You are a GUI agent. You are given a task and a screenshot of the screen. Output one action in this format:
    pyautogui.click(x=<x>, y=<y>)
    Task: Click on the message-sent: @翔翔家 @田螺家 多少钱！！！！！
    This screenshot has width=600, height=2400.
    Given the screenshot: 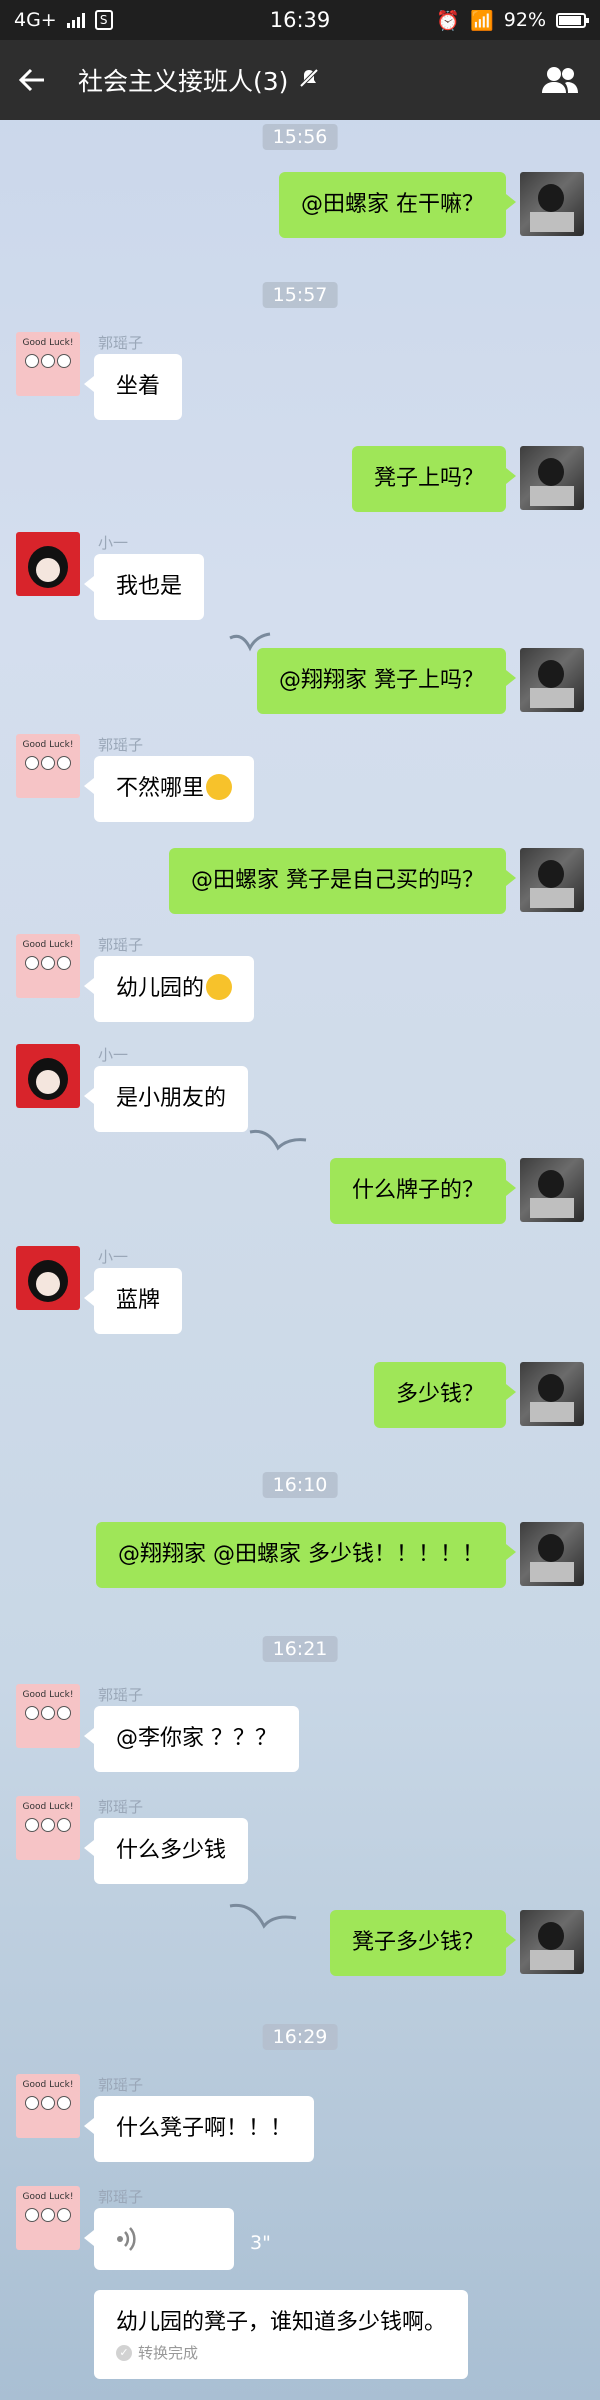 What is the action you would take?
    pyautogui.click(x=340, y=1555)
    